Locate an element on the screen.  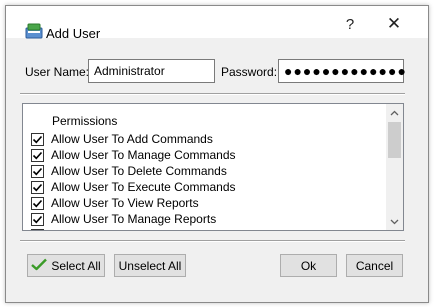
window-title: Add User is located at coordinates (73, 33).